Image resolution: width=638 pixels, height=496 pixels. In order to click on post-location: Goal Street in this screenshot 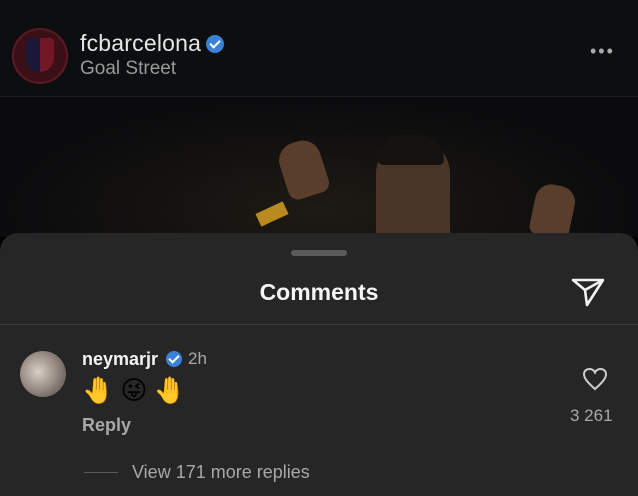, I will do `click(128, 69)`.